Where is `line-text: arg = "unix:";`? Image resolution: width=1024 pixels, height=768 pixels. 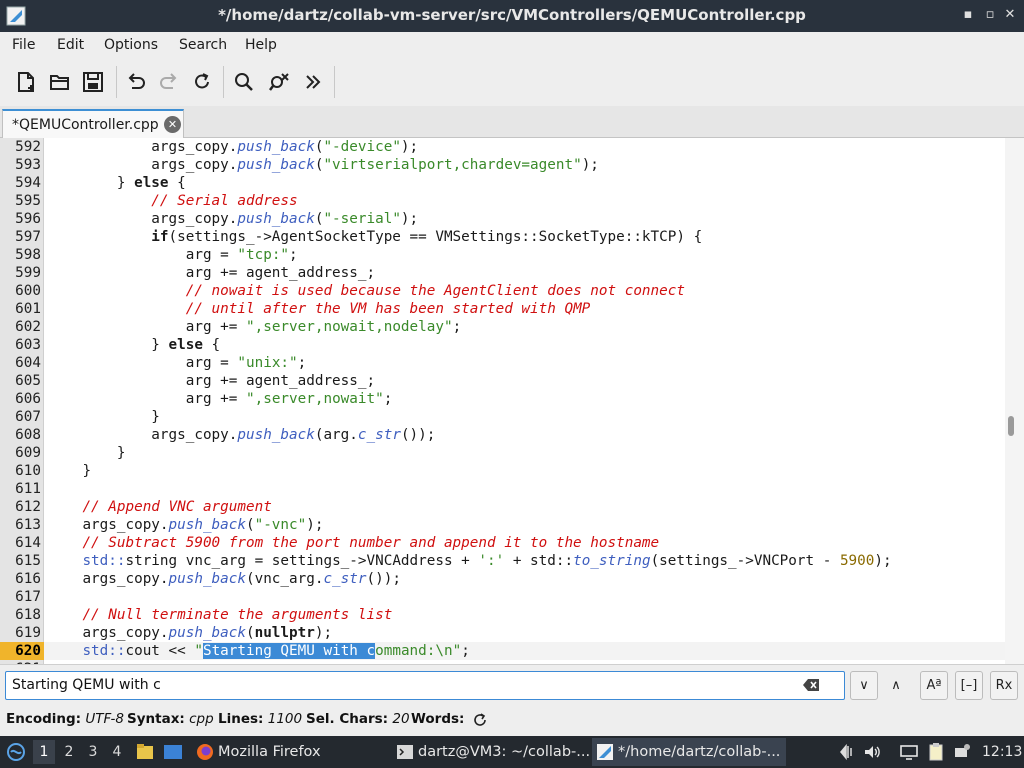
line-text: arg = "unix:"; is located at coordinates (246, 363).